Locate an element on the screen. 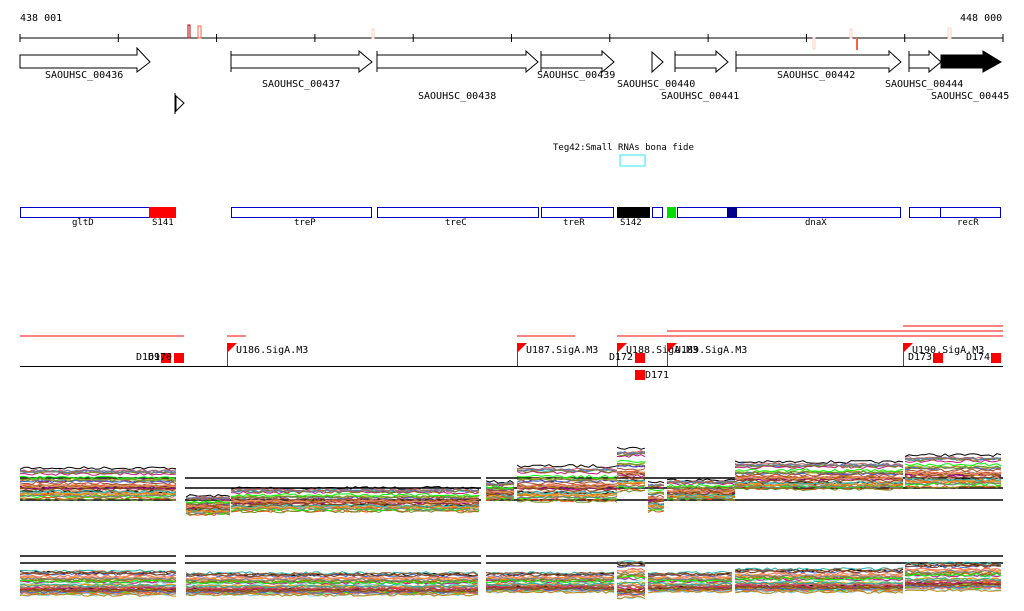 Image resolution: width=1024 pixels, height=611 pixels. terminator-D170 is located at coordinates (179, 358).